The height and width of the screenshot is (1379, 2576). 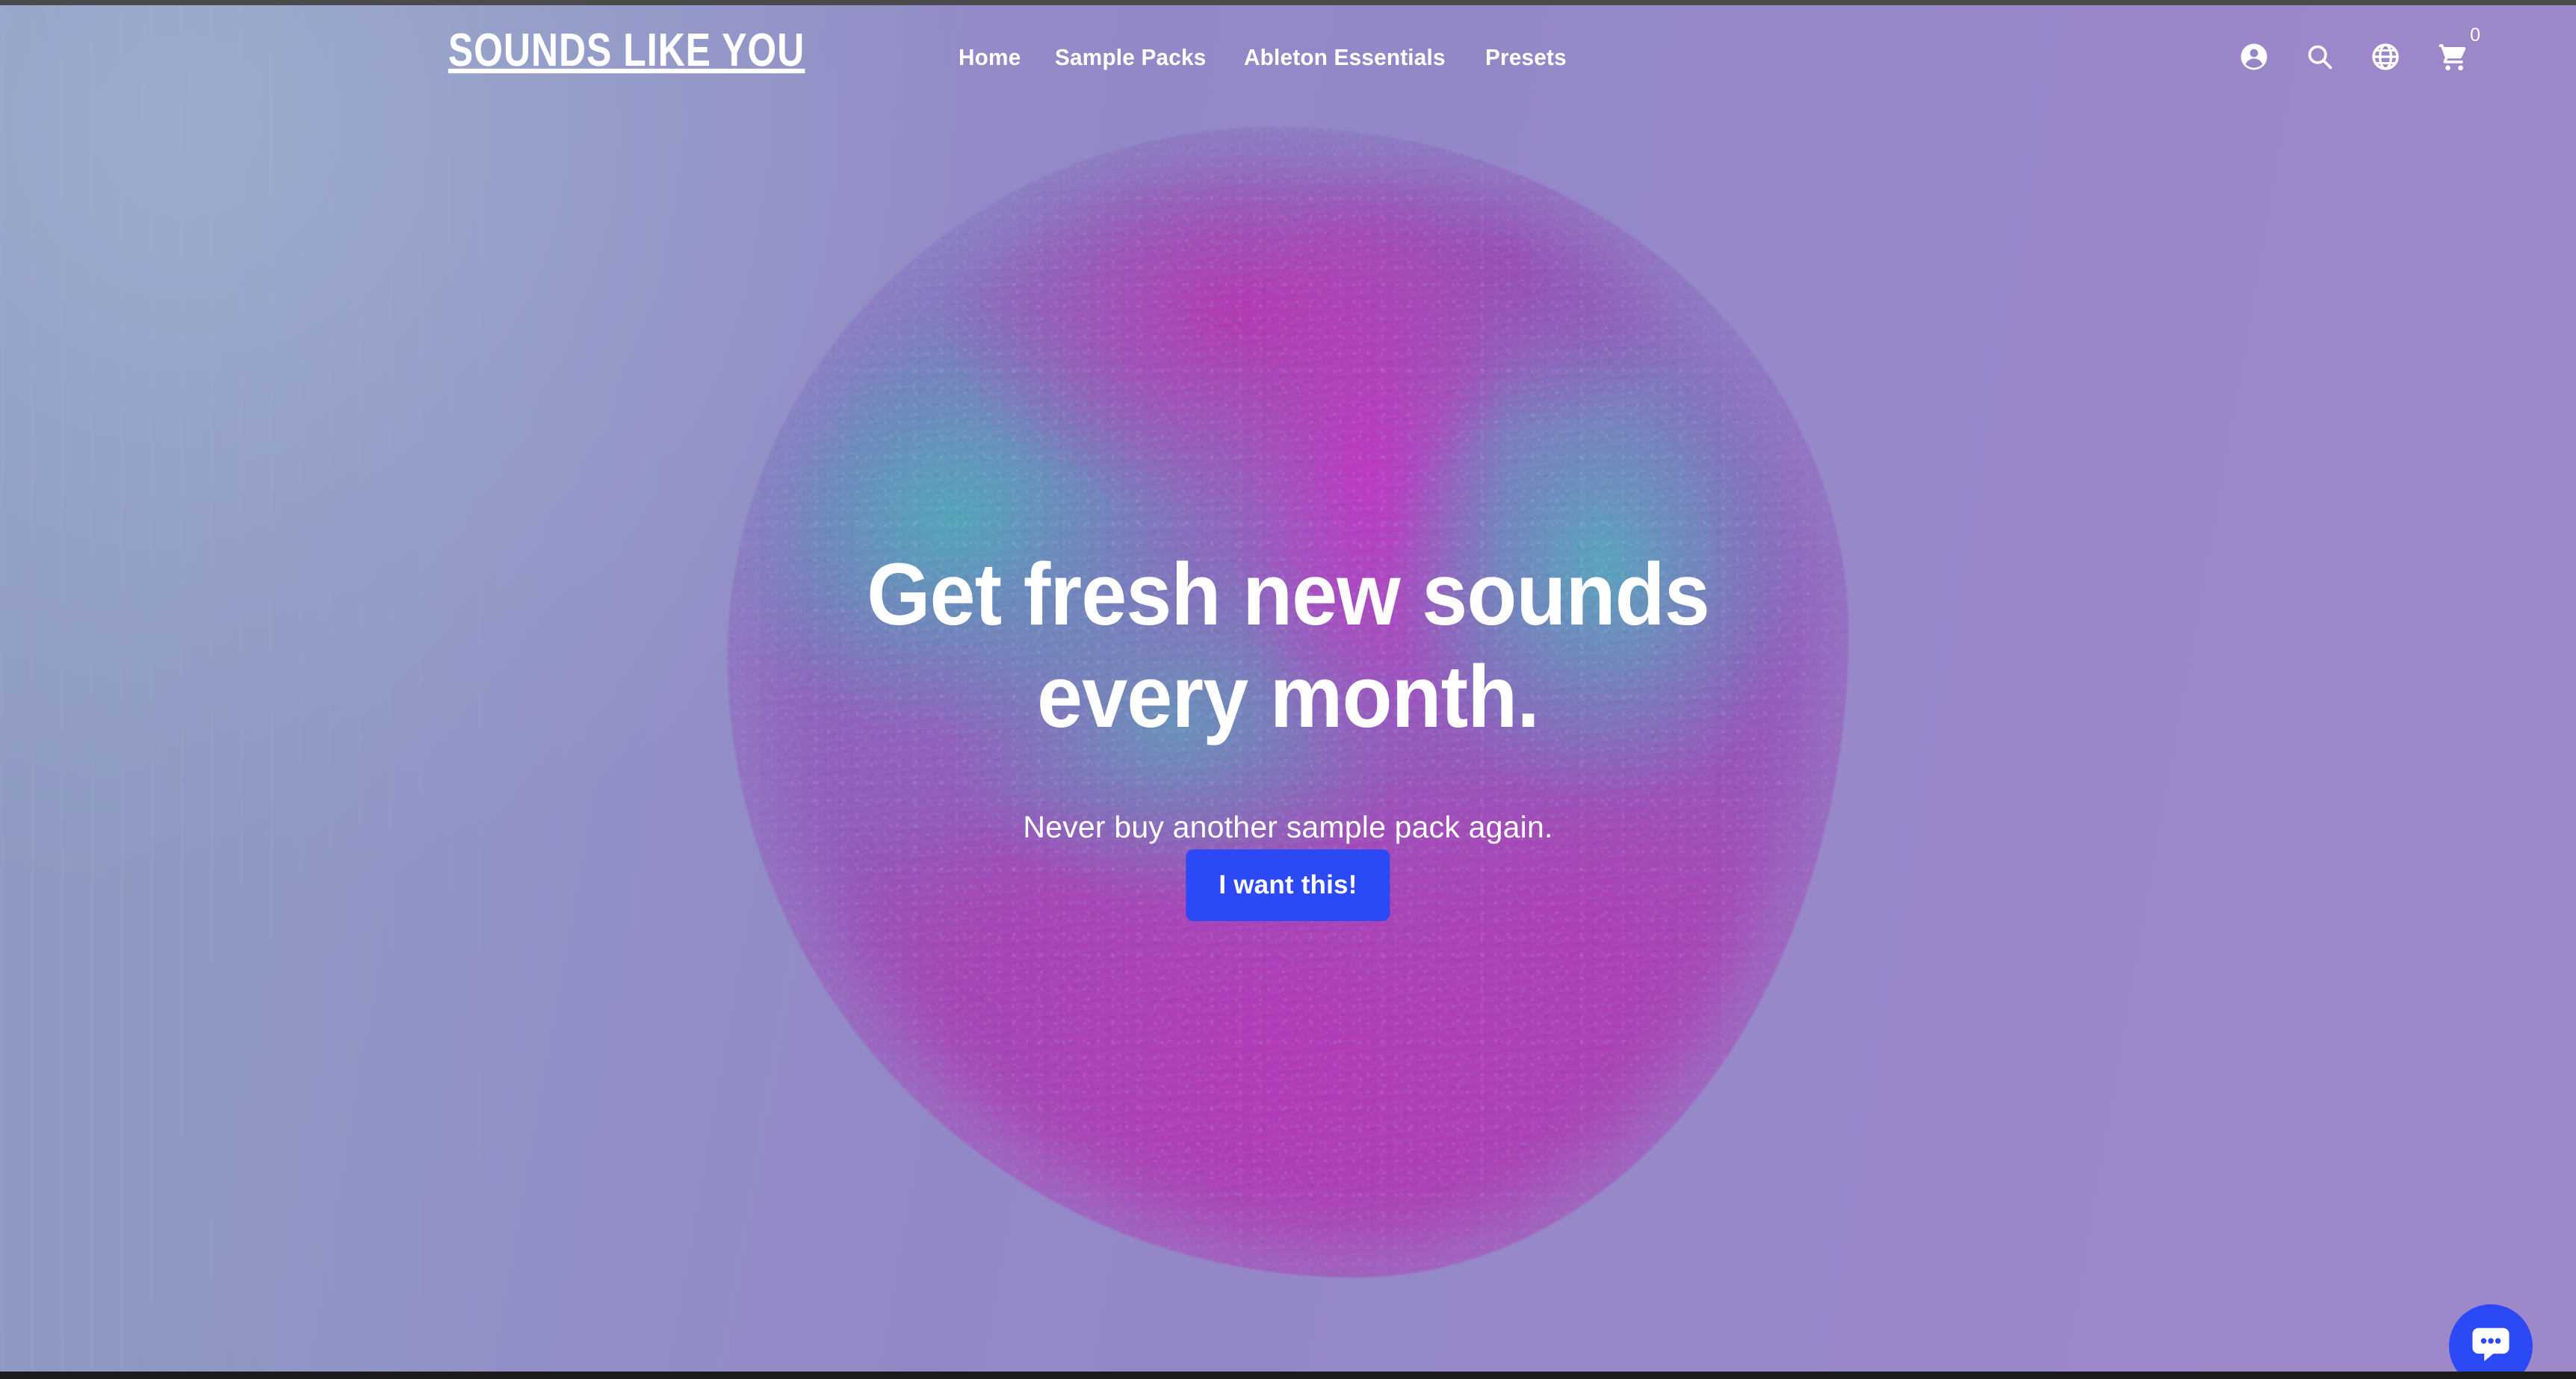 I want to click on chat-widget-button, so click(x=2491, y=1341).